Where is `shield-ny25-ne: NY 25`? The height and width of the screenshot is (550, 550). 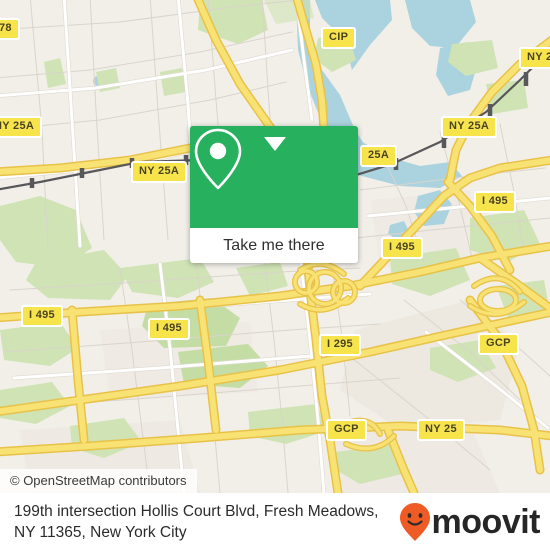
shield-ny25-ne: NY 25 is located at coordinates (534, 58).